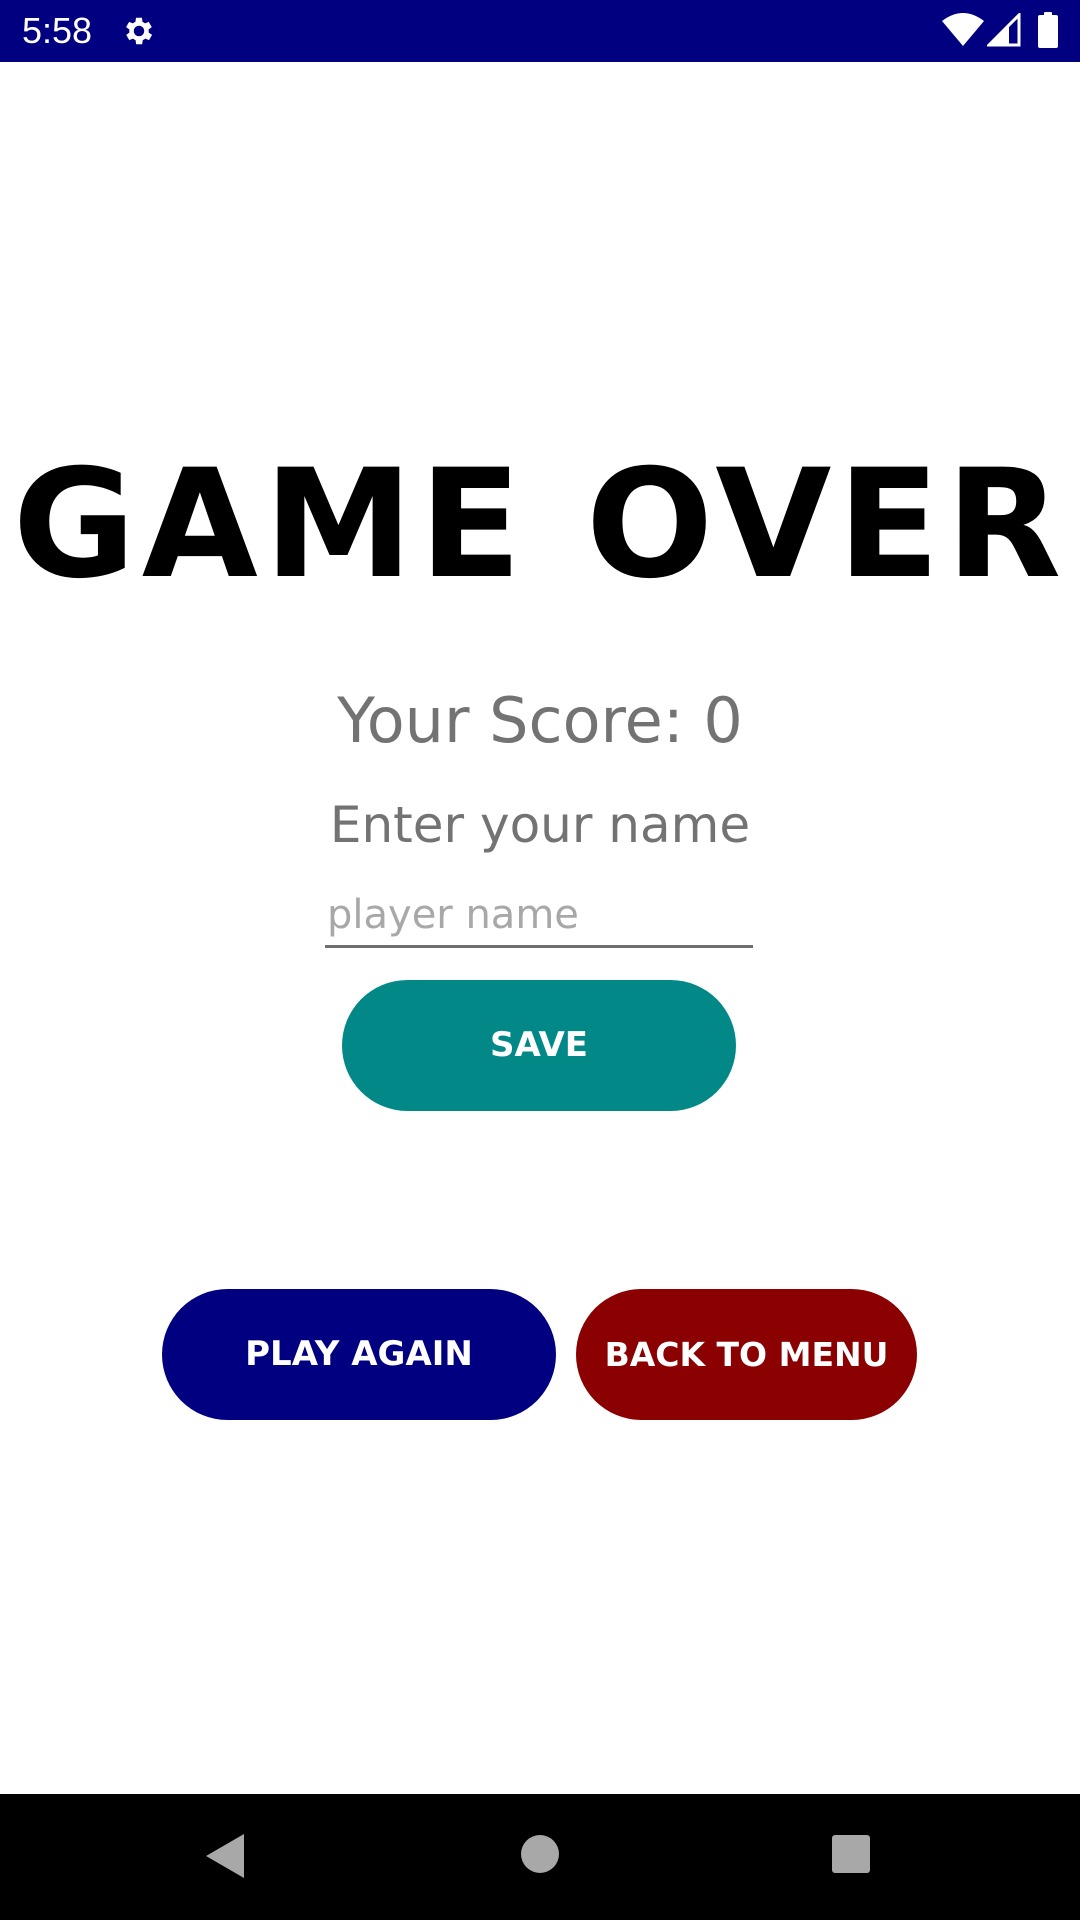 Image resolution: width=1080 pixels, height=1920 pixels. Describe the element at coordinates (851, 1854) in the screenshot. I see `recents-icon` at that location.